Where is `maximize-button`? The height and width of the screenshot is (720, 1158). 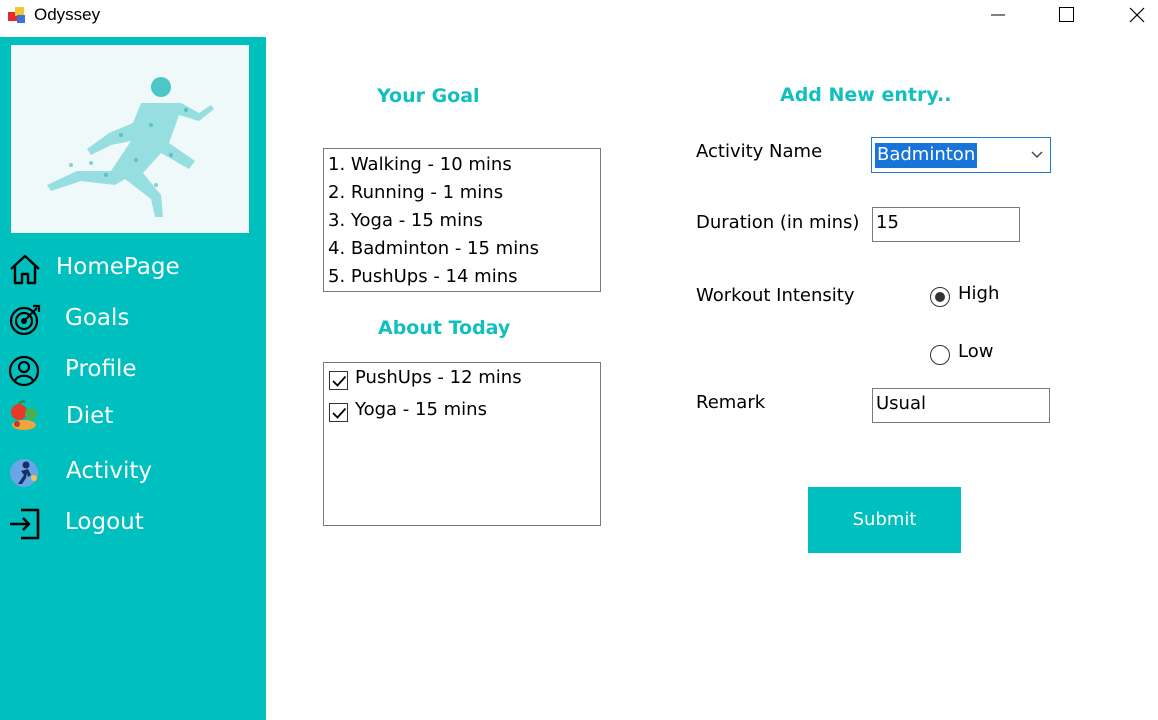 maximize-button is located at coordinates (1066, 16).